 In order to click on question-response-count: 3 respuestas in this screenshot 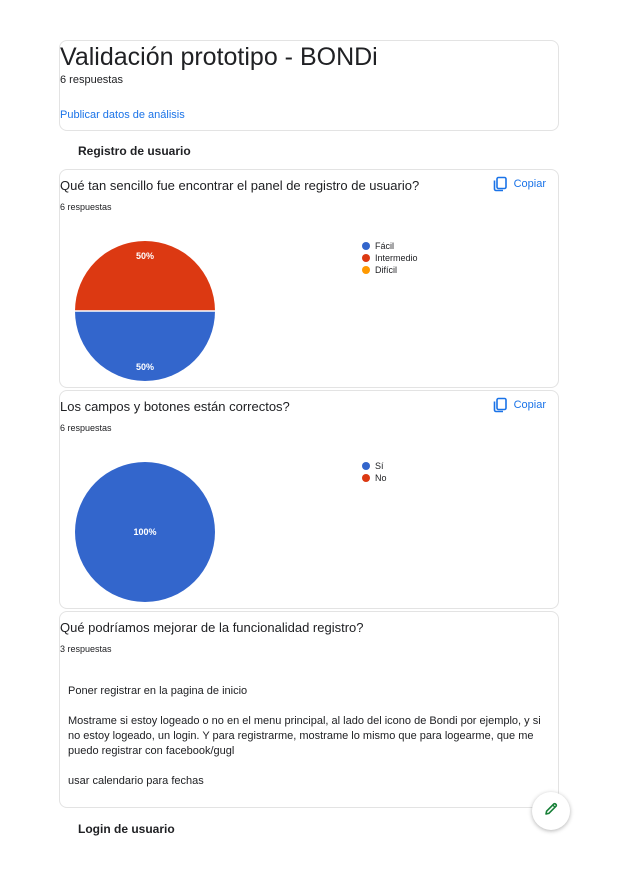, I will do `click(86, 649)`.